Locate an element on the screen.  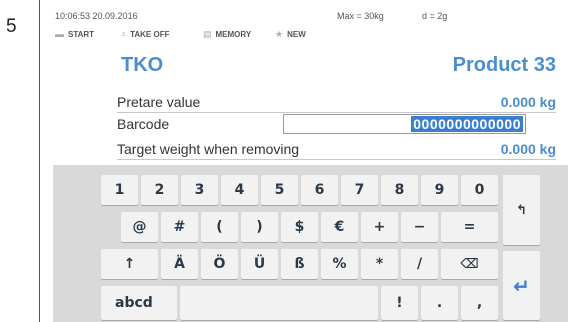
key-equals: = is located at coordinates (469, 227).